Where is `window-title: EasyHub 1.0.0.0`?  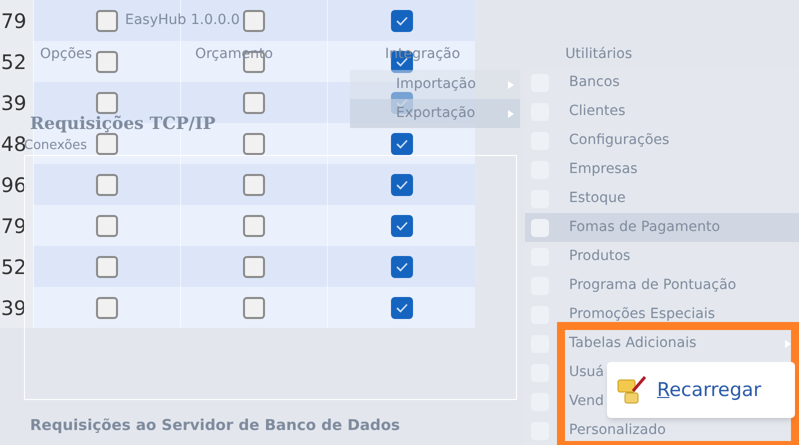
window-title: EasyHub 1.0.0.0 is located at coordinates (182, 20).